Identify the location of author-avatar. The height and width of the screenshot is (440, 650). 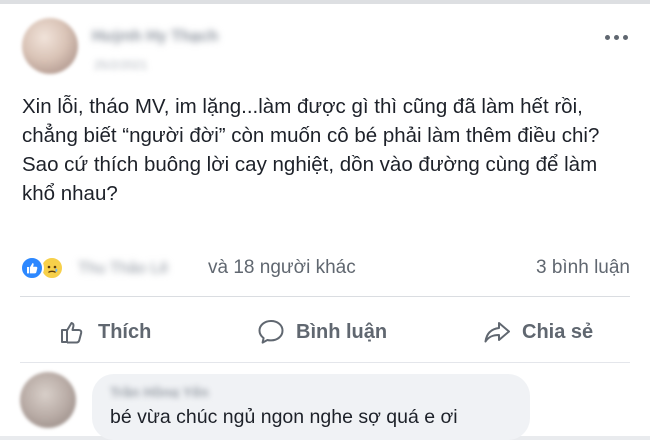
(50, 46).